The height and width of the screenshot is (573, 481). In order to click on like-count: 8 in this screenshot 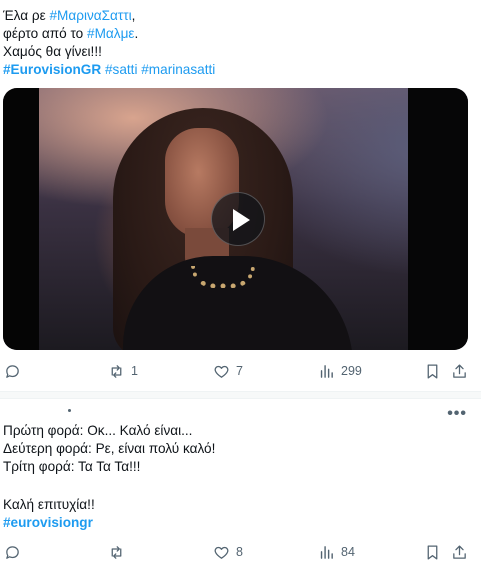, I will do `click(239, 552)`.